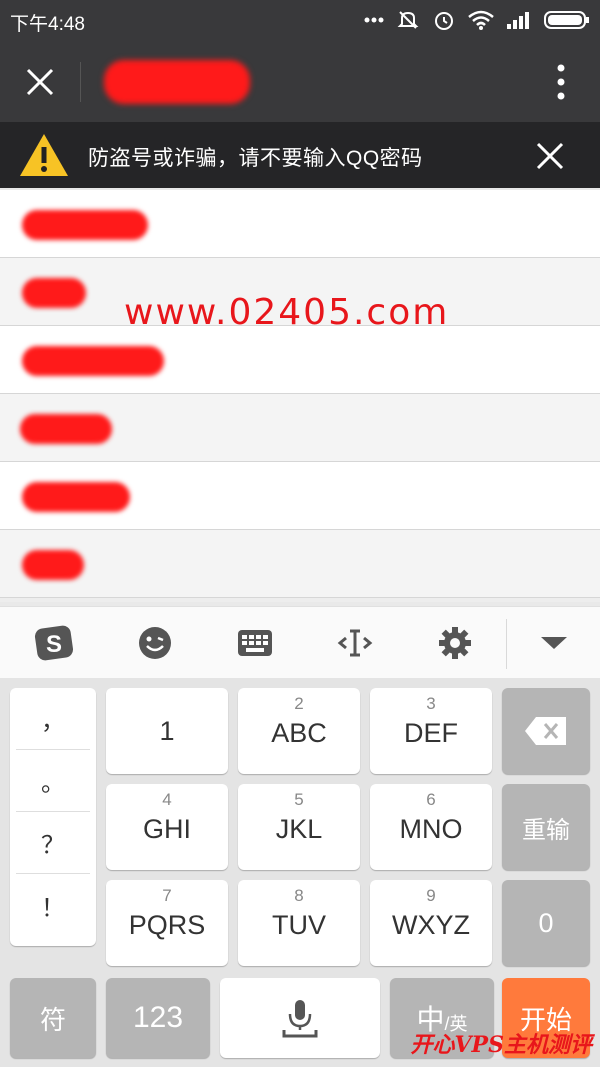  Describe the element at coordinates (255, 158) in the screenshot. I see `warning-text: 防盗号或诈骗，请不要输入QQ密码` at that location.